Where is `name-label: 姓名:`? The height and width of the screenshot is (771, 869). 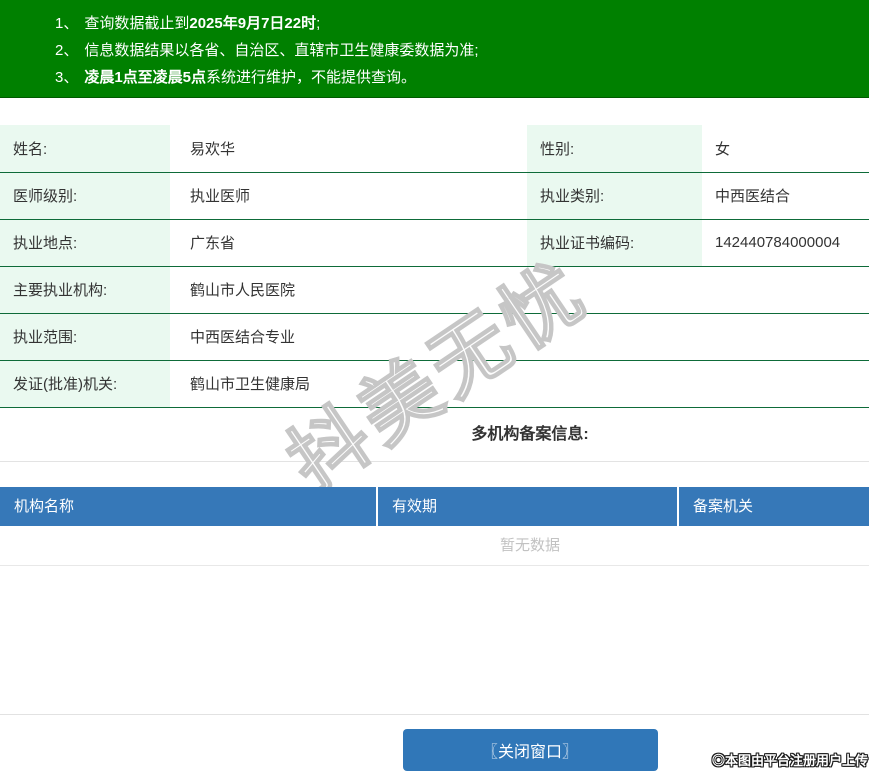 name-label: 姓名: is located at coordinates (85, 149).